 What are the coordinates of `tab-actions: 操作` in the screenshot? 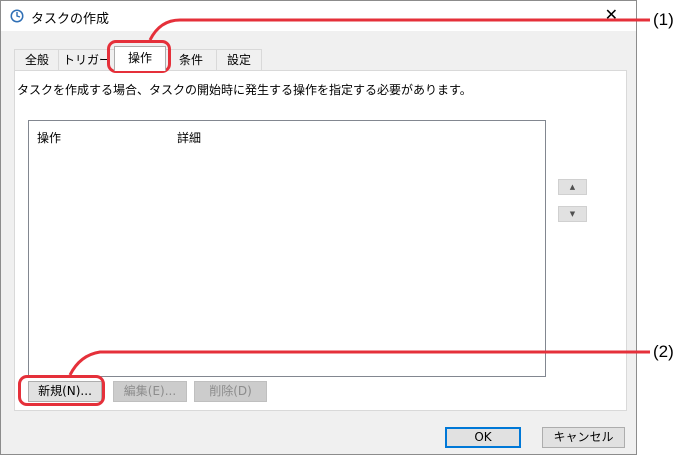 It's located at (140, 58).